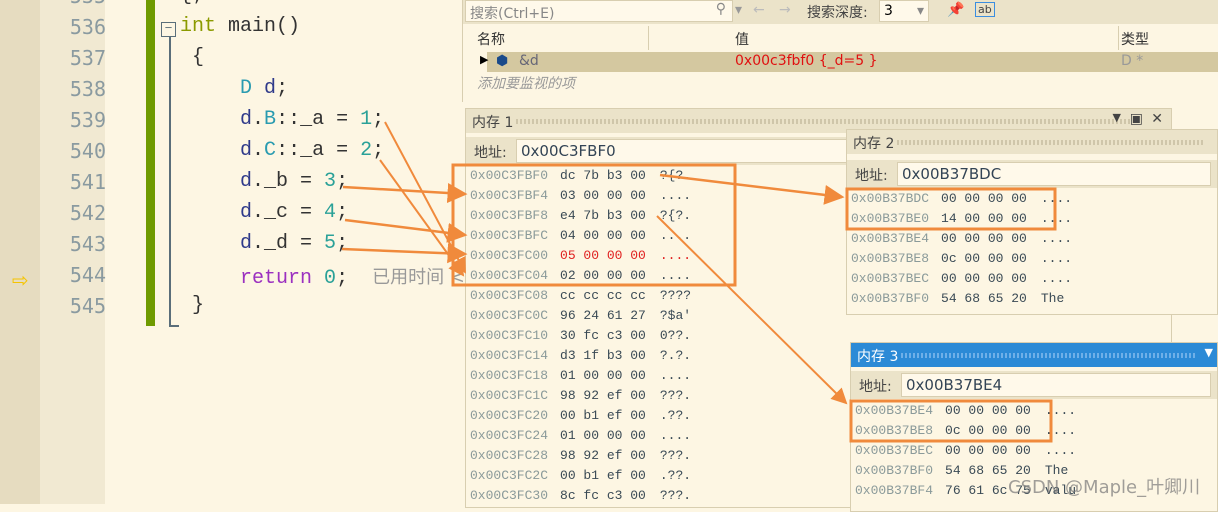 This screenshot has height=512, width=1218. I want to click on forward-arrow-icon: →, so click(785, 10).